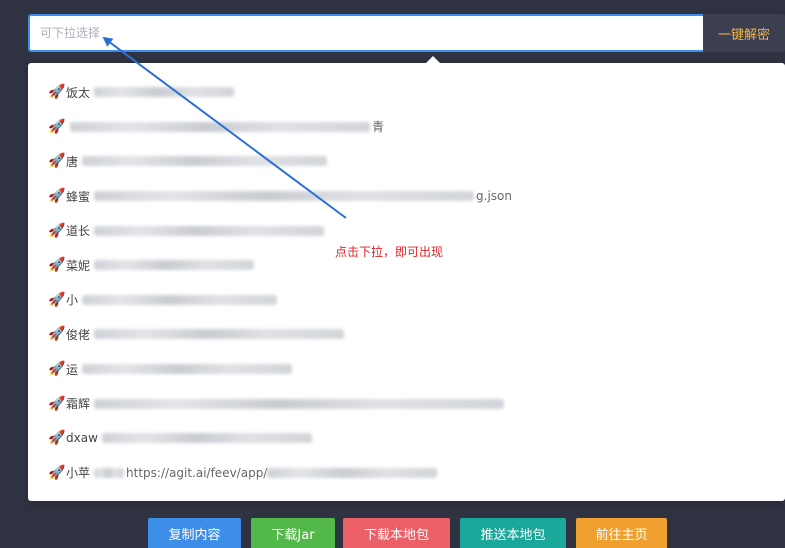 This screenshot has height=548, width=785. Describe the element at coordinates (293, 533) in the screenshot. I see `download-jar-button: 下载Jar` at that location.